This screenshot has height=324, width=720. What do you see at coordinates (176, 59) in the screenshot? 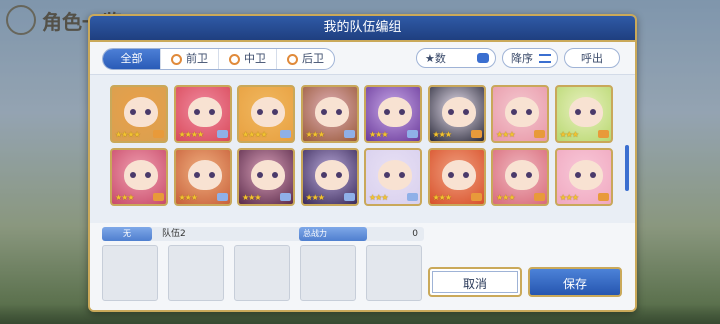
I see `front-position-icon` at bounding box center [176, 59].